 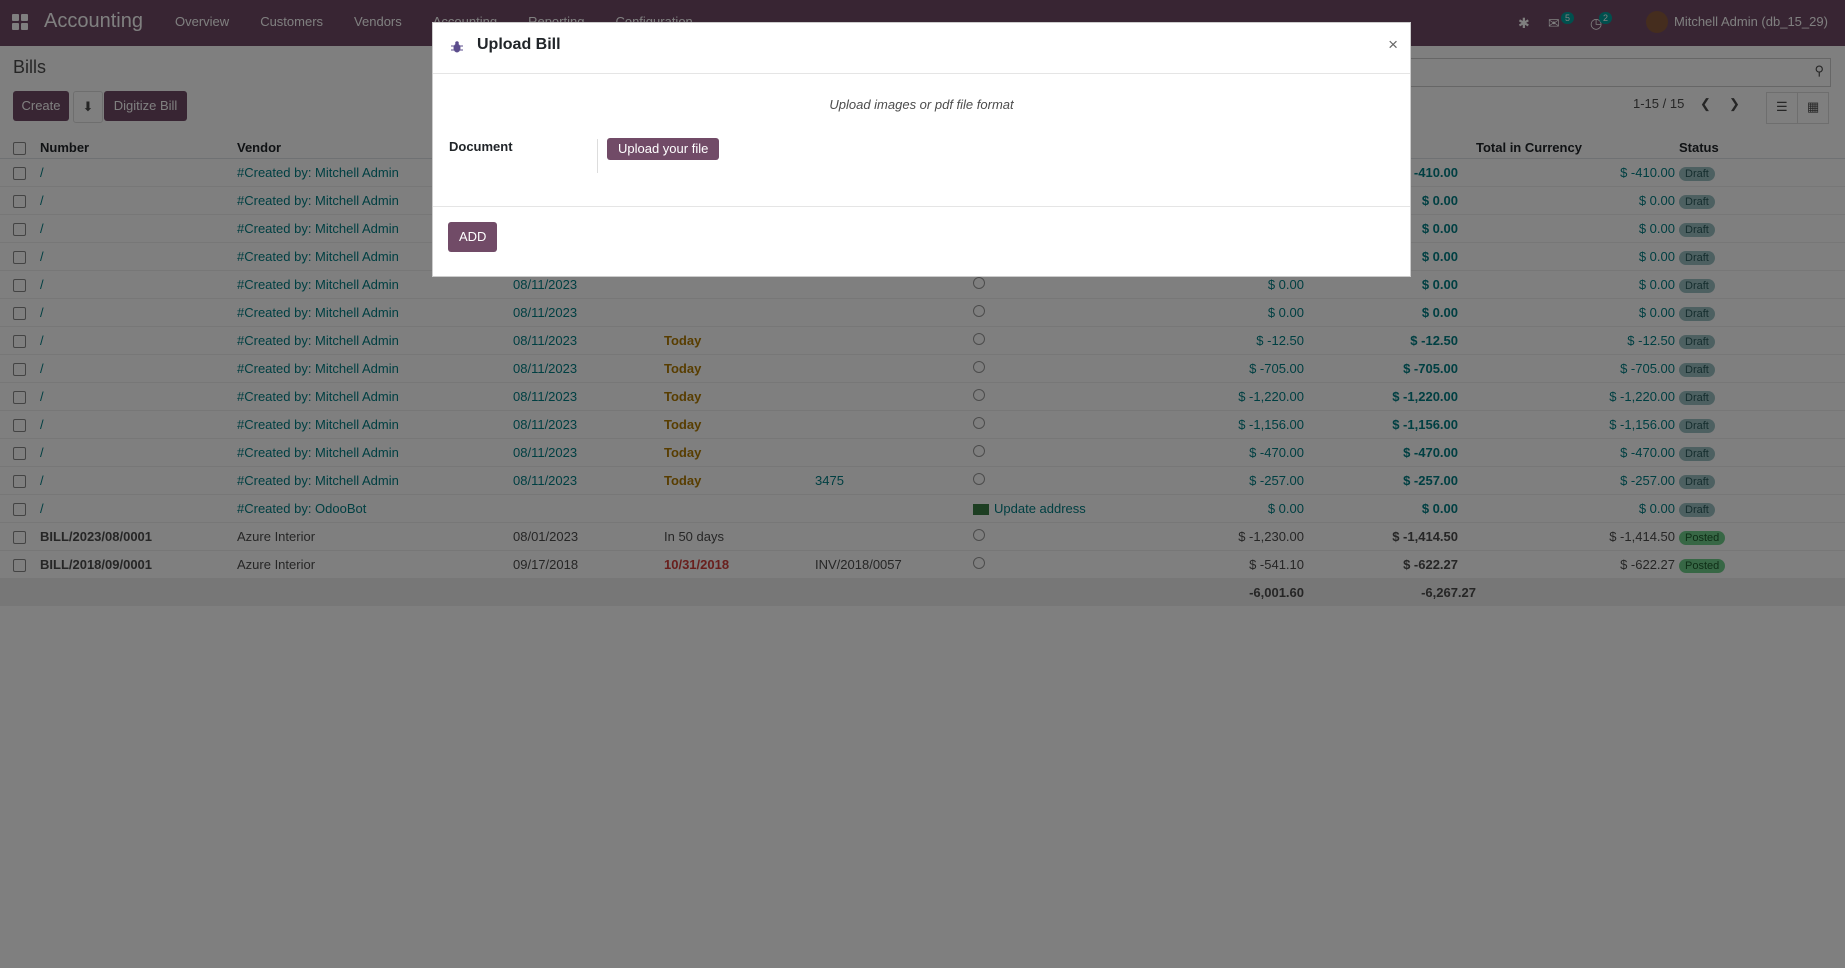 I want to click on document-label: Document, so click(x=481, y=146).